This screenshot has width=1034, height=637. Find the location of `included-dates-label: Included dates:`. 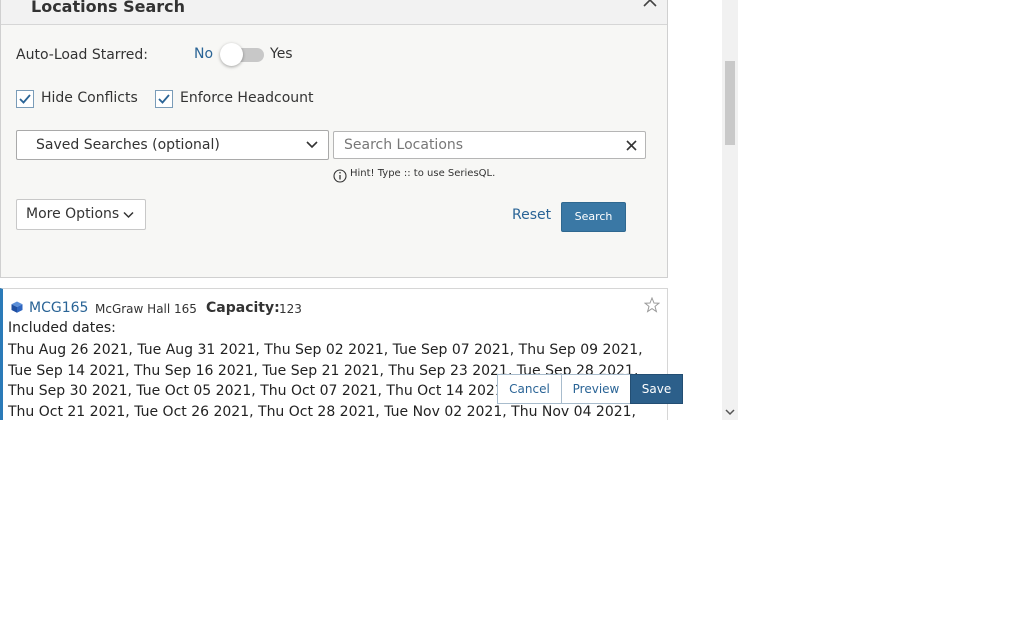

included-dates-label: Included dates: is located at coordinates (62, 328).